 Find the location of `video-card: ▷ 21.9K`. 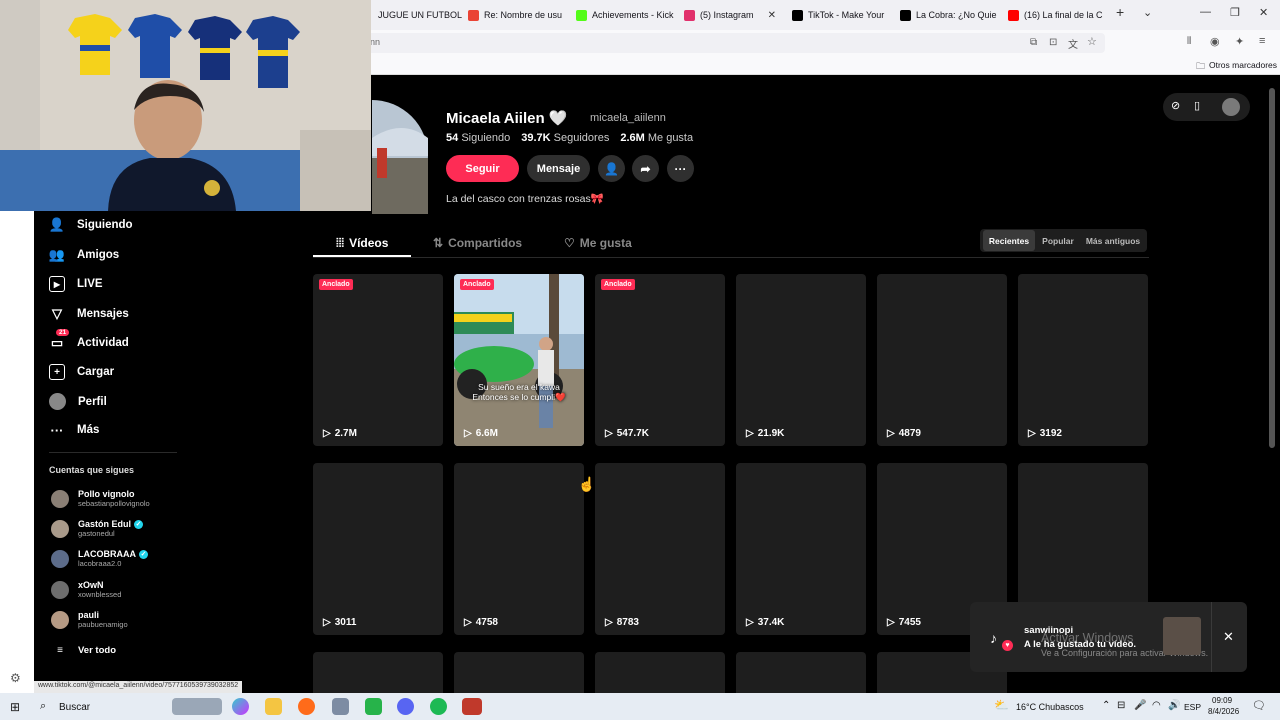

video-card: ▷ 21.9K is located at coordinates (801, 360).